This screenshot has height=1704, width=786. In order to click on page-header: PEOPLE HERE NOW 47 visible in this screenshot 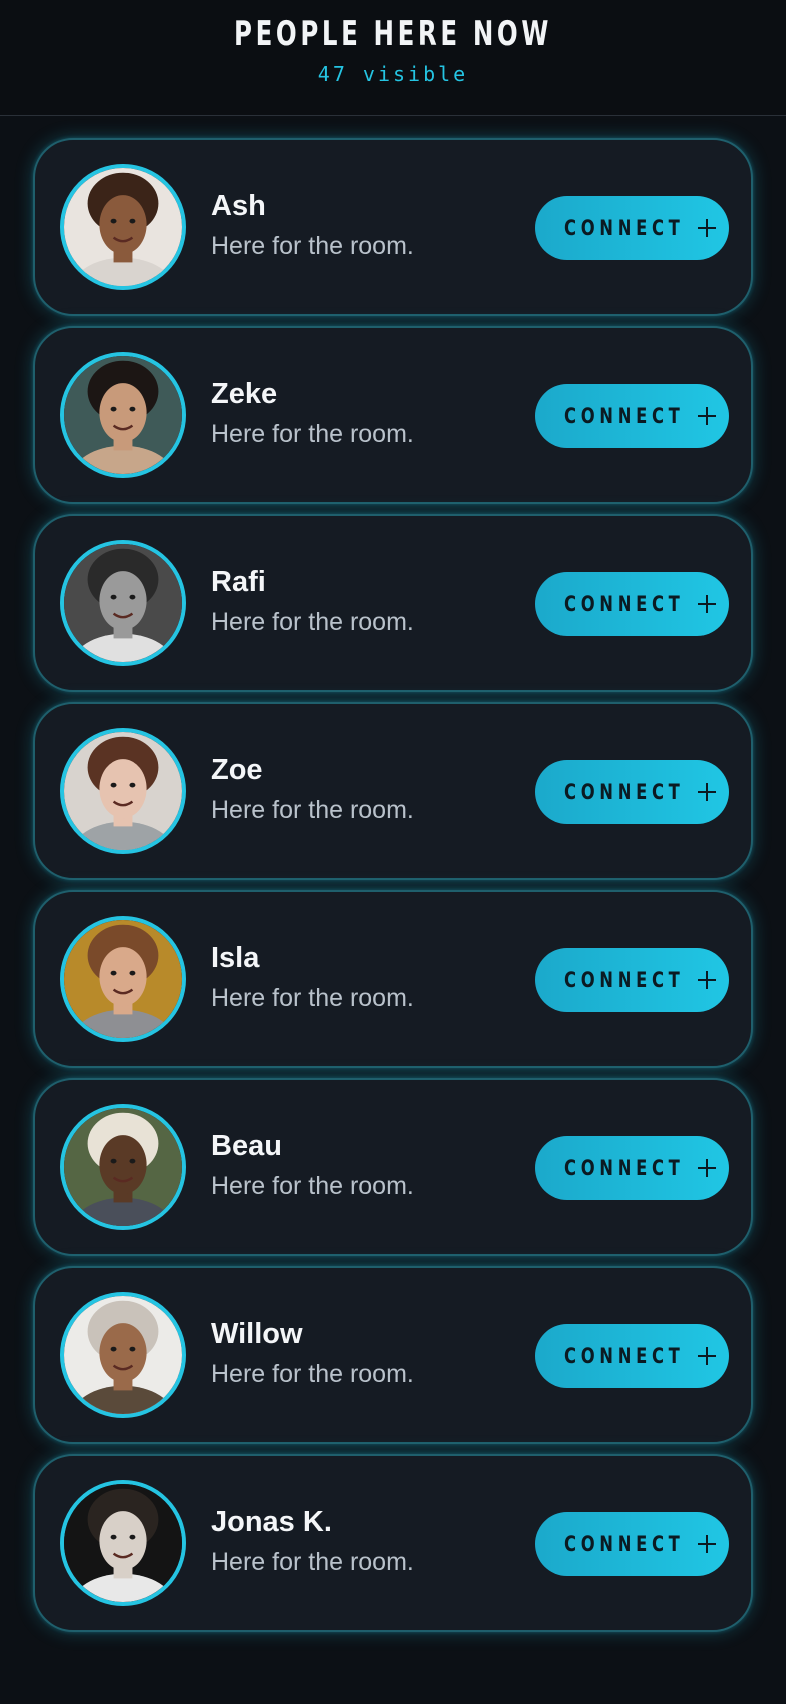, I will do `click(393, 58)`.